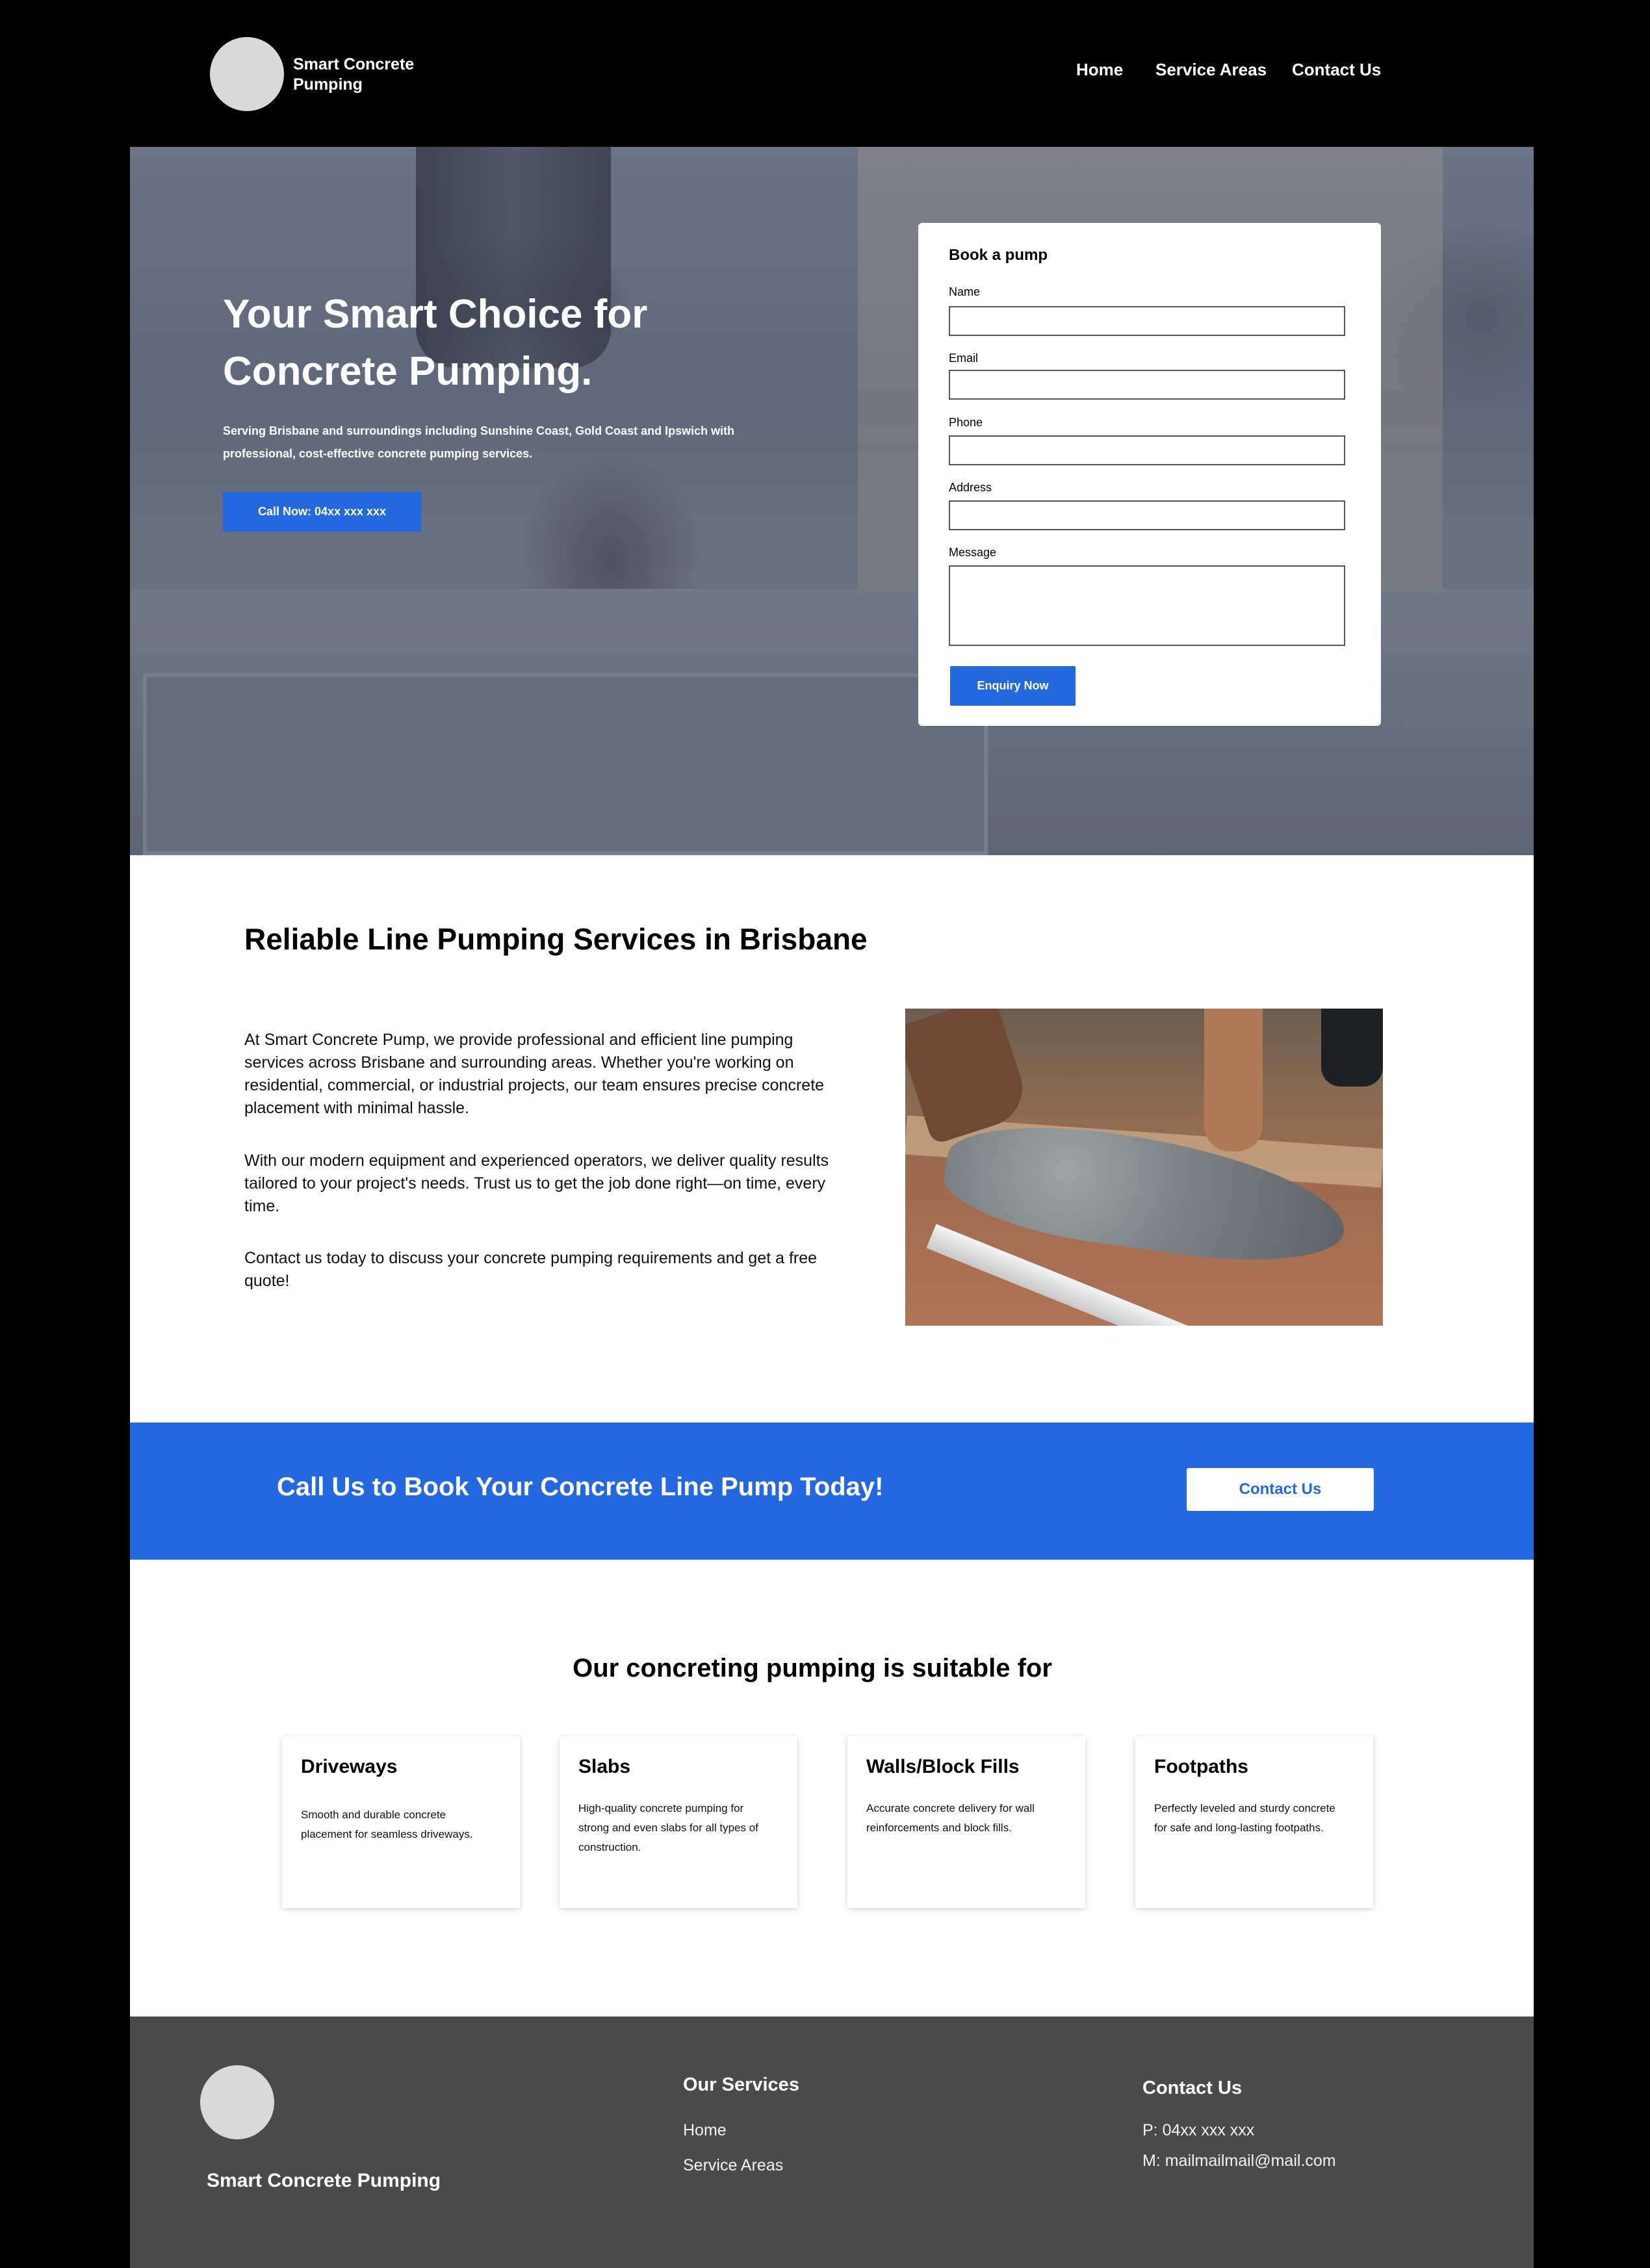 The width and height of the screenshot is (1650, 2268). What do you see at coordinates (1147, 605) in the screenshot?
I see `message-textarea` at bounding box center [1147, 605].